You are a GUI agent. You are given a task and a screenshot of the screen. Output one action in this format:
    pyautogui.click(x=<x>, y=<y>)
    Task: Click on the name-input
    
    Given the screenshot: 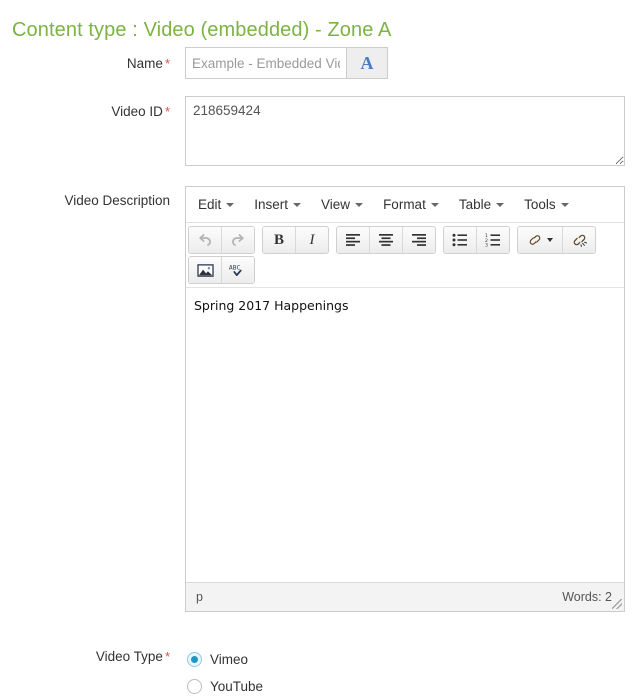 What is the action you would take?
    pyautogui.click(x=265, y=63)
    